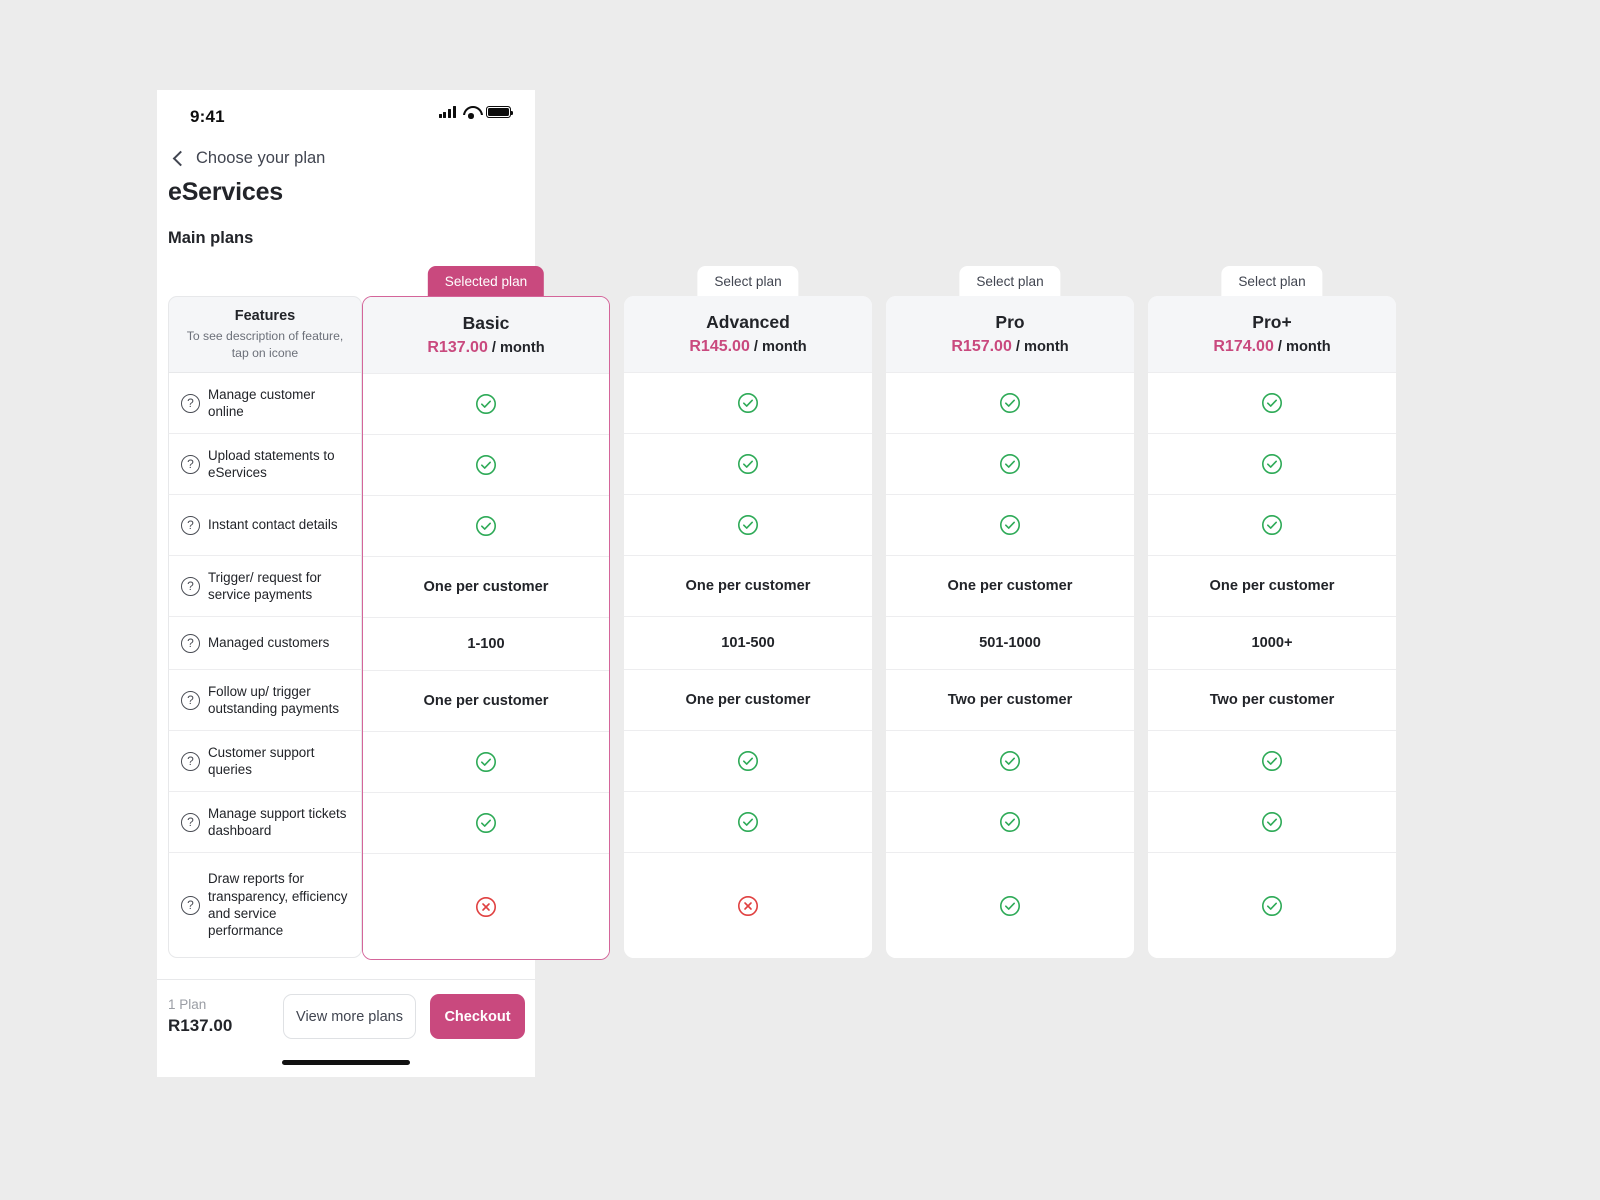 Image resolution: width=1600 pixels, height=1200 pixels. I want to click on feature-row: ? Customer support queries, so click(265, 761).